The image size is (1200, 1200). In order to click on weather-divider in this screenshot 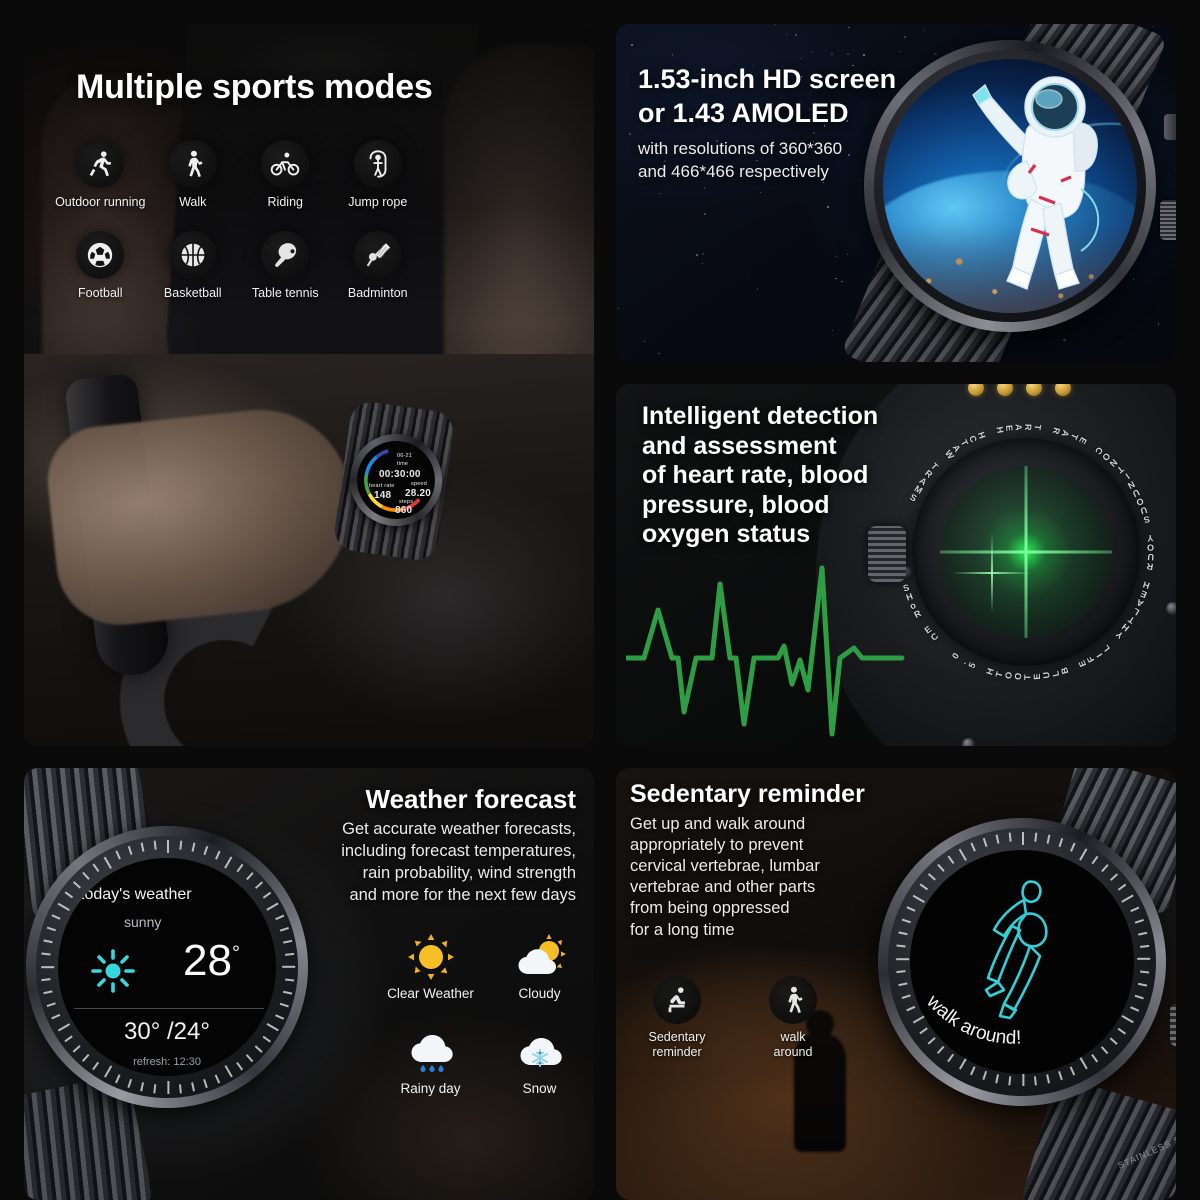, I will do `click(169, 1008)`.